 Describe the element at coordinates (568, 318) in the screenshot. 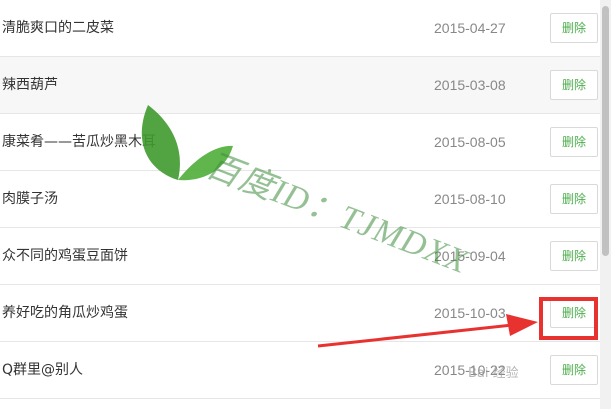

I see `annotation-highlight-box` at that location.